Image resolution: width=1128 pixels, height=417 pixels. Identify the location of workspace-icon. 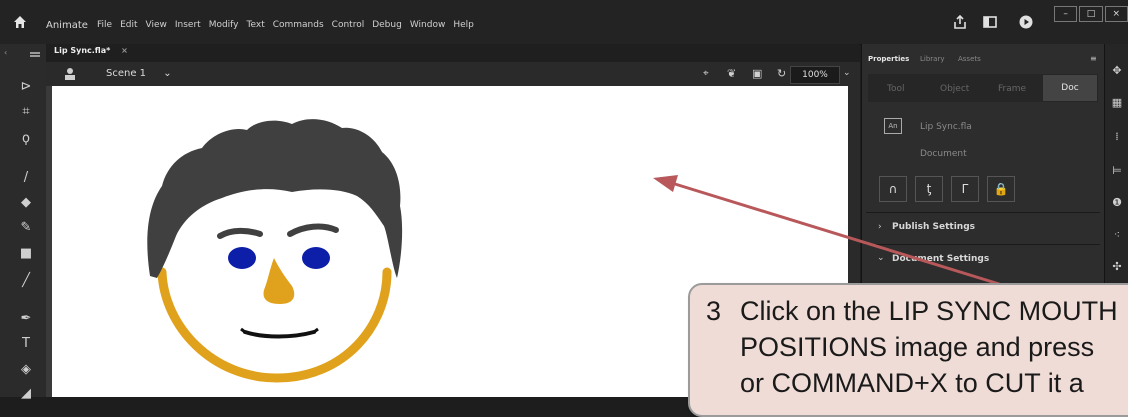
(990, 22).